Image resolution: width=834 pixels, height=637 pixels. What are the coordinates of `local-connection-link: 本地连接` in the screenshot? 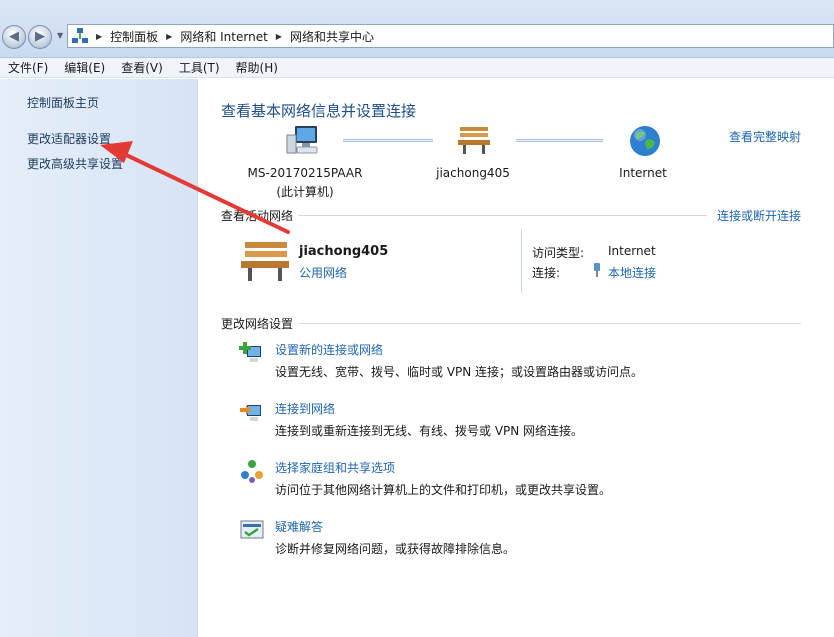 It's located at (632, 272).